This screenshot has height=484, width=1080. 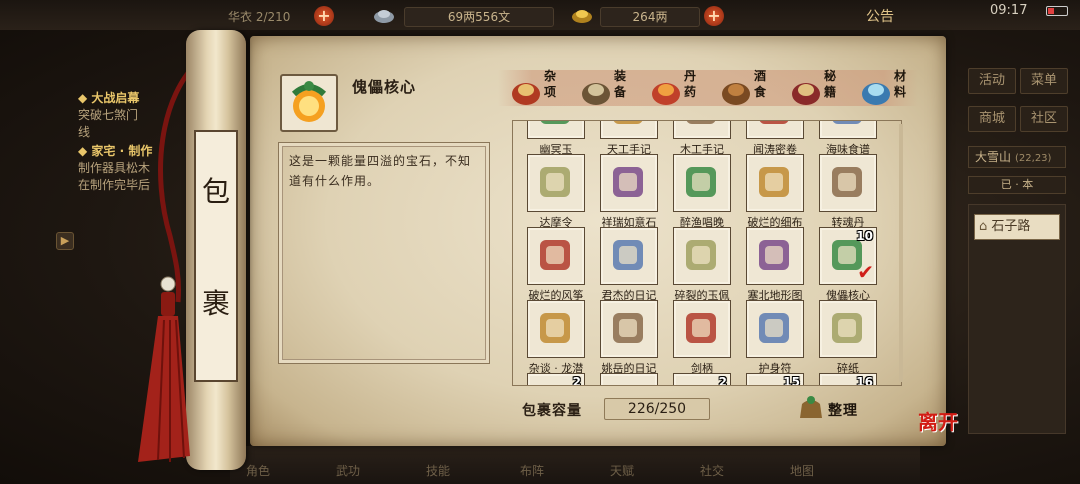 I want to click on tab-label: 材料, so click(x=900, y=84).